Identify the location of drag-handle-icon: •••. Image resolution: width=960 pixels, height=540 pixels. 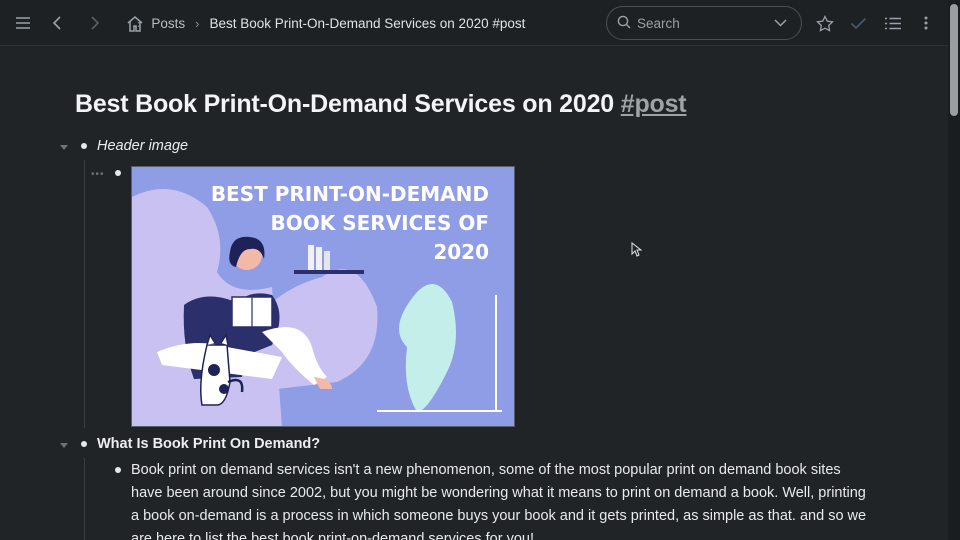
(98, 174).